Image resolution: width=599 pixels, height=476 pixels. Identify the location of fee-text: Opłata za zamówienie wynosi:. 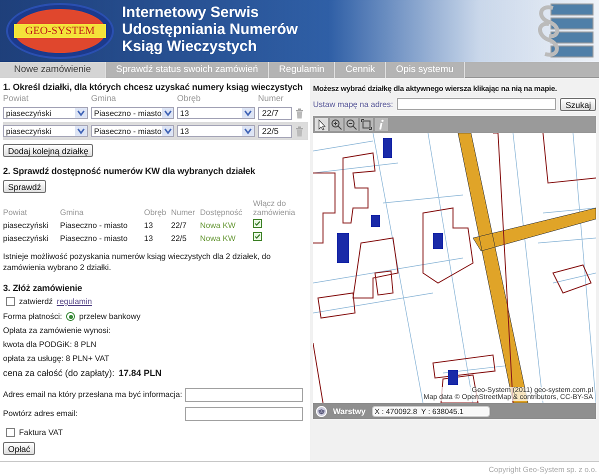
(57, 331).